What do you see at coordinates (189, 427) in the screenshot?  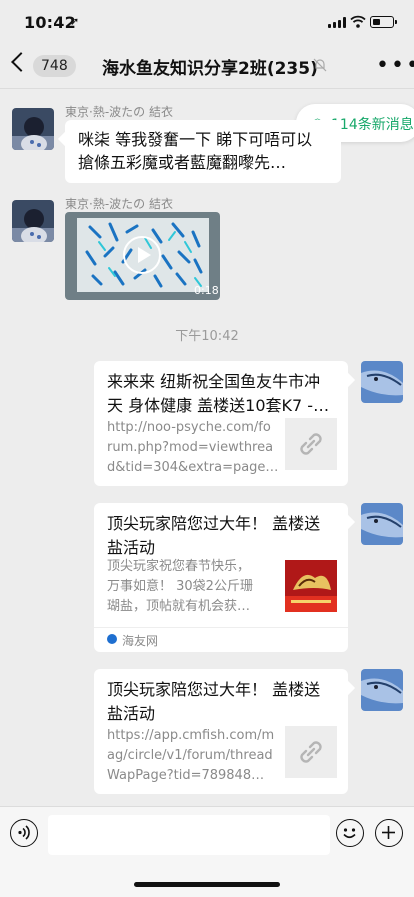 I see `card-desc-line: http://noo-psyche.com/fo` at bounding box center [189, 427].